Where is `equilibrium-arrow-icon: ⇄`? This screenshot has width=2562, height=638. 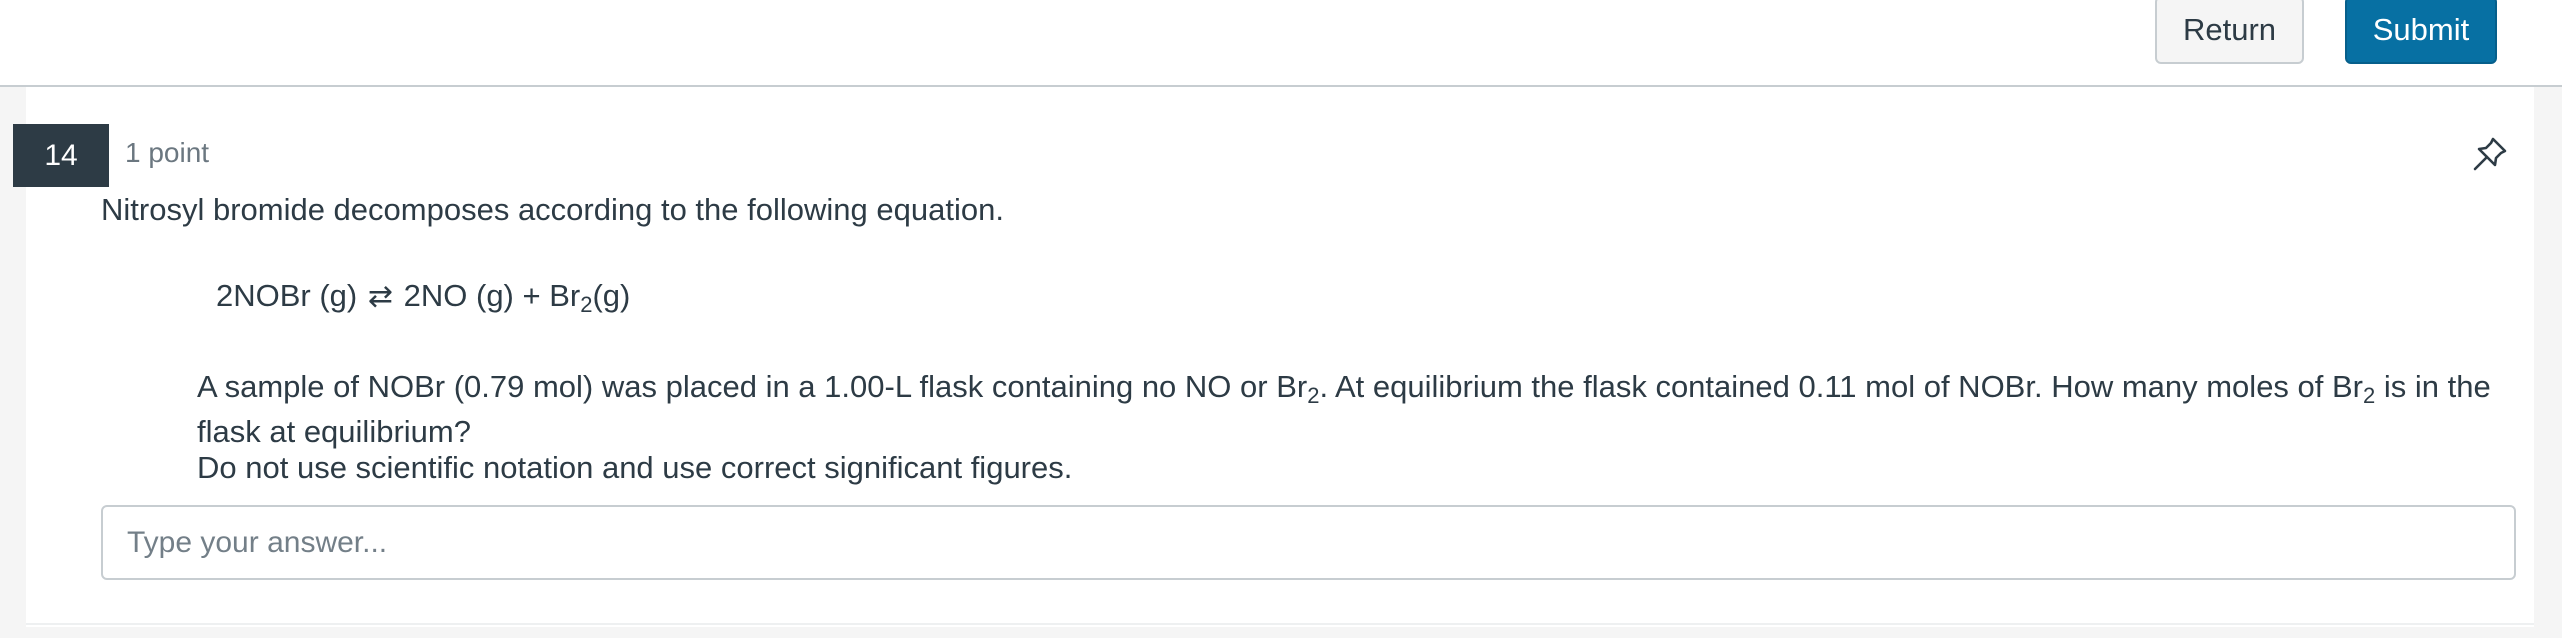
equilibrium-arrow-icon: ⇄ is located at coordinates (380, 296).